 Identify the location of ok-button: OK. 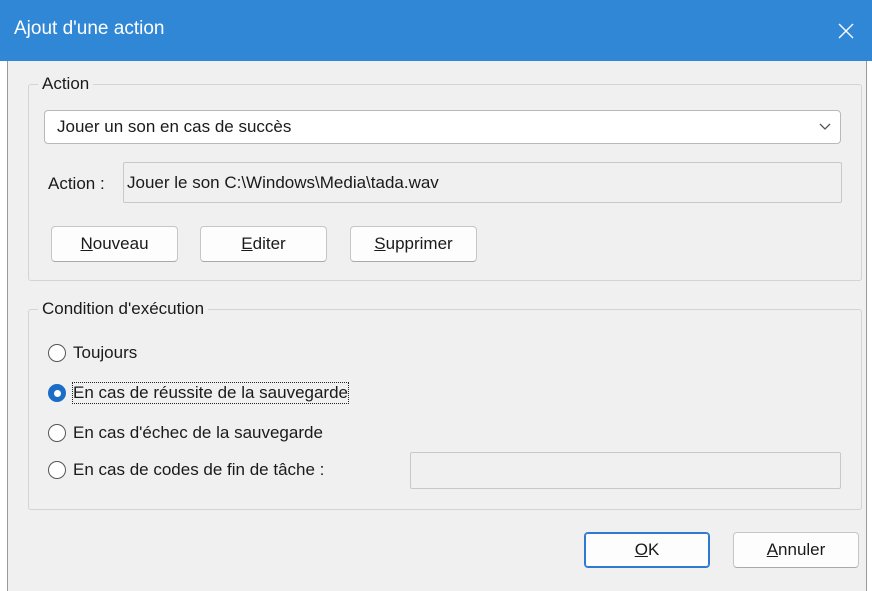
(647, 550).